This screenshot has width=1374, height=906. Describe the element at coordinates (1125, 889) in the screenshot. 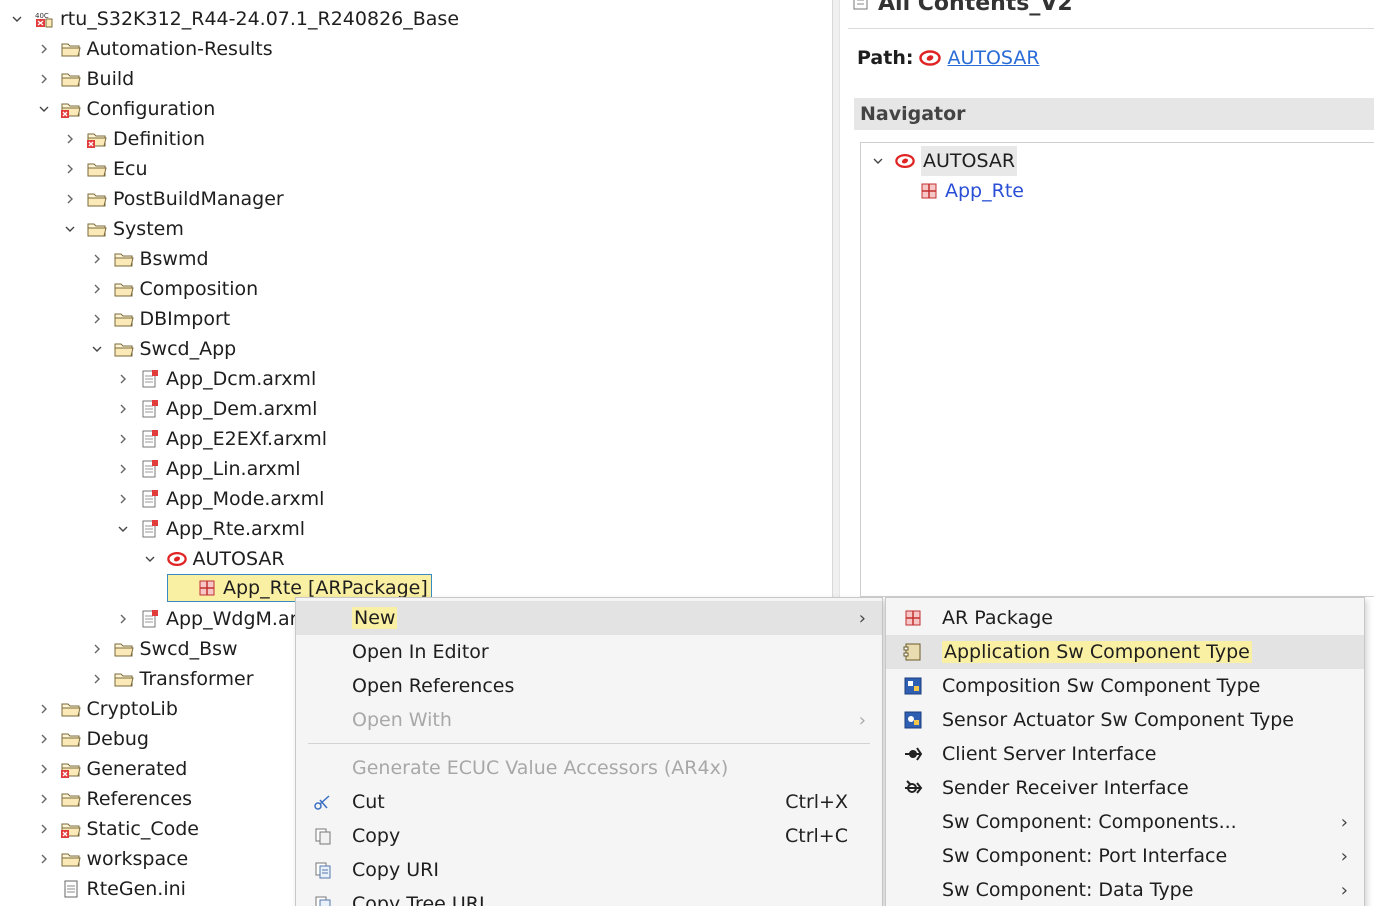

I see `submenu-item-sw-component-data-type: Sw Component: Data Type ›` at that location.